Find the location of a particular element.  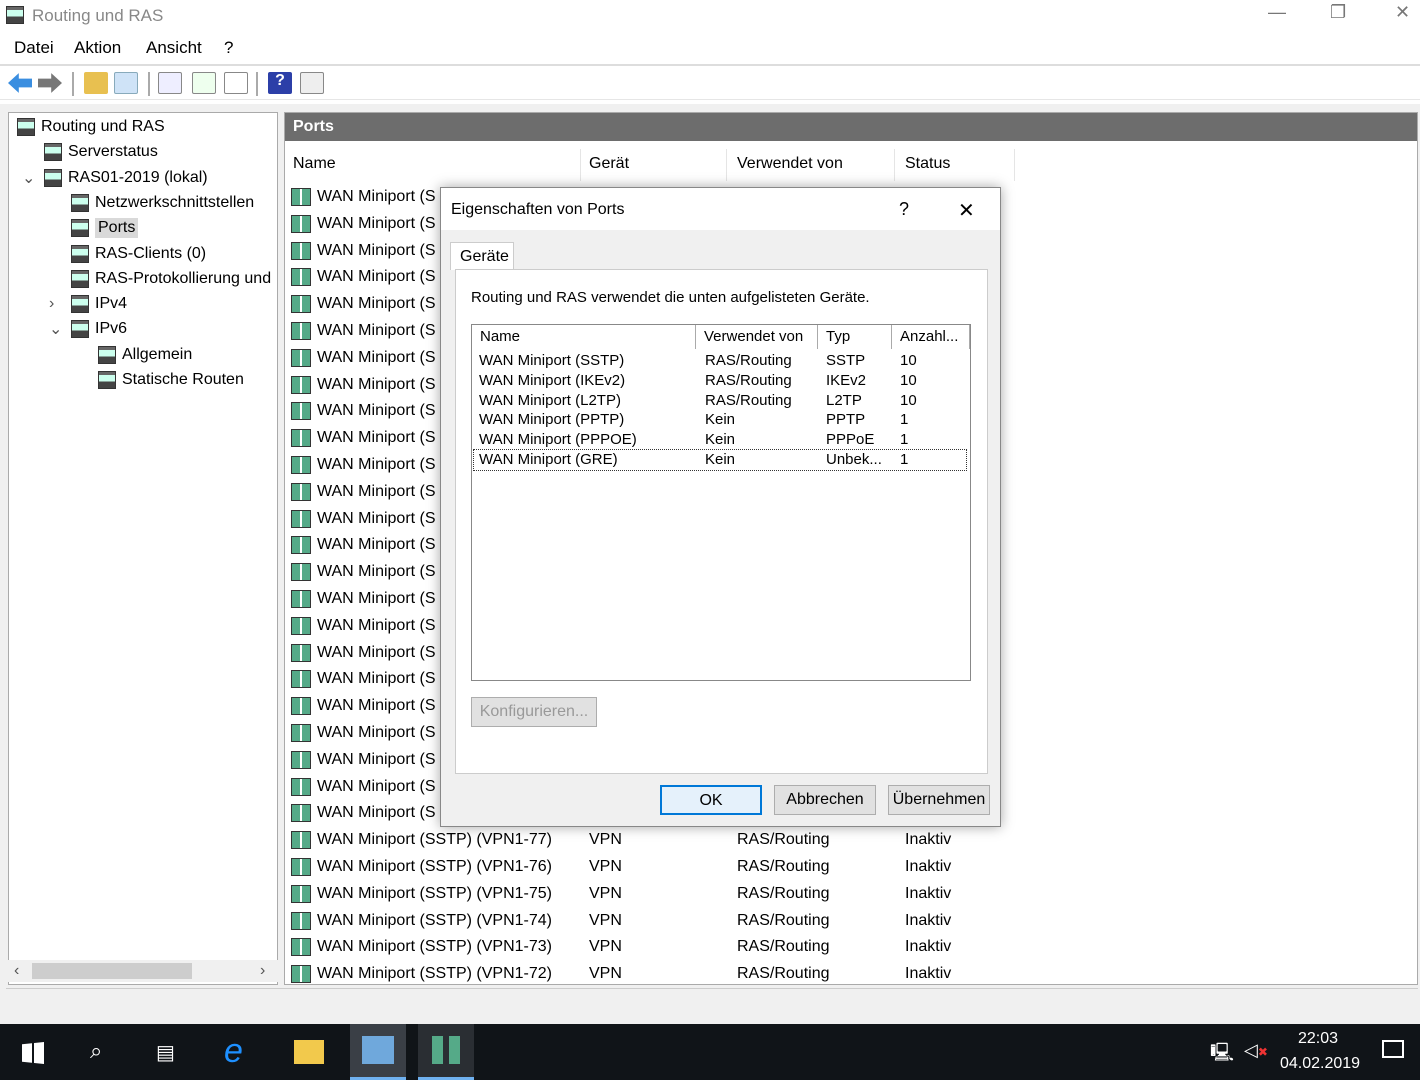

device-row: WAN Miniport (GRE) Kein Unbek... 1 is located at coordinates (720, 460).